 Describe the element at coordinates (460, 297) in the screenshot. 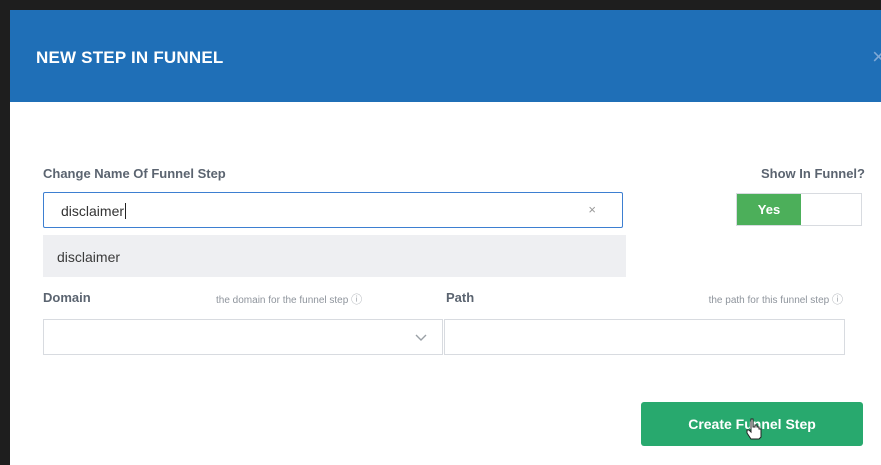

I see `path-label: Path` at that location.